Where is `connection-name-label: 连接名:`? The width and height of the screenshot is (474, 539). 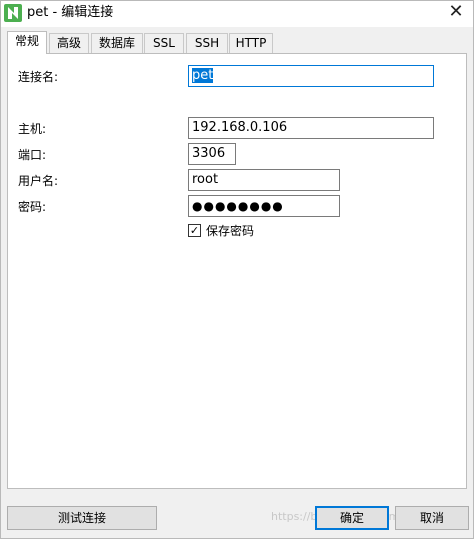
connection-name-label: 连接名: is located at coordinates (38, 77).